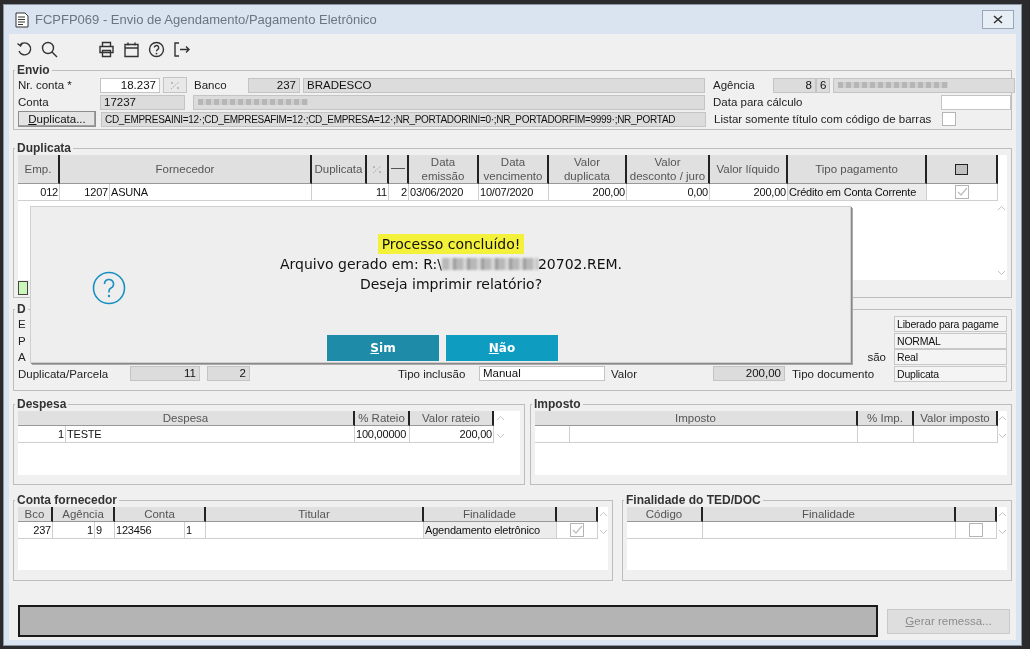 The image size is (1030, 649). Describe the element at coordinates (64, 373) in the screenshot. I see `field-label: Duplicata/Parcela` at that location.